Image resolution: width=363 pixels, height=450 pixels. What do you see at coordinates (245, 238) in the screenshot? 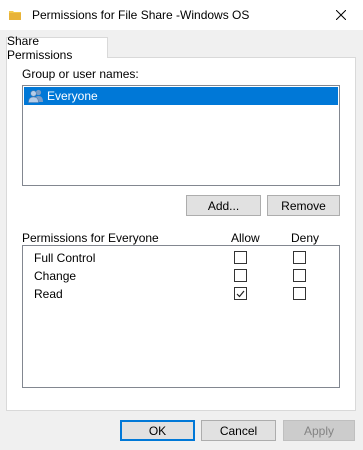
I see `allow-column-header: Allow` at bounding box center [245, 238].